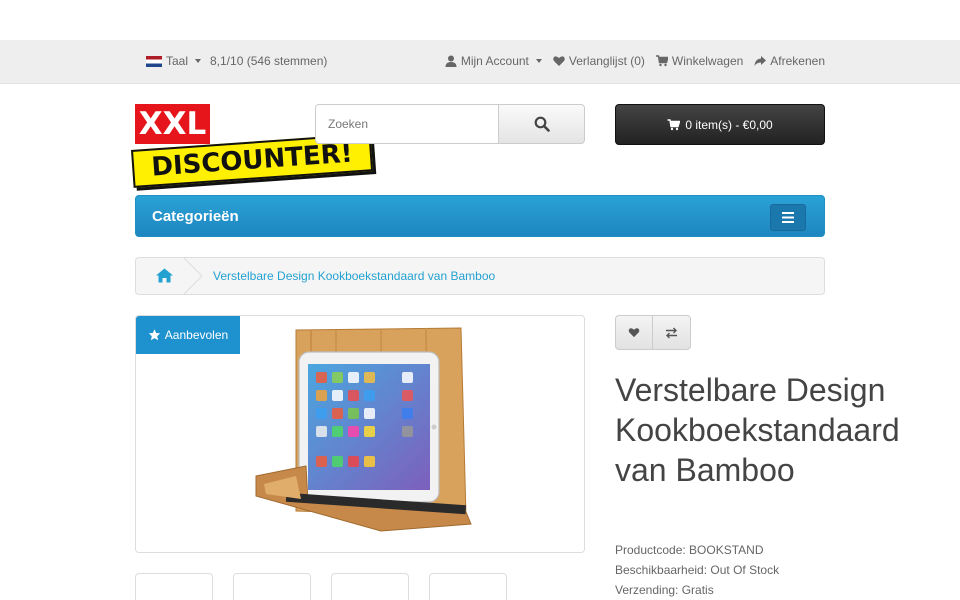  I want to click on cart-button: 0 item(s) - €0,00, so click(720, 124).